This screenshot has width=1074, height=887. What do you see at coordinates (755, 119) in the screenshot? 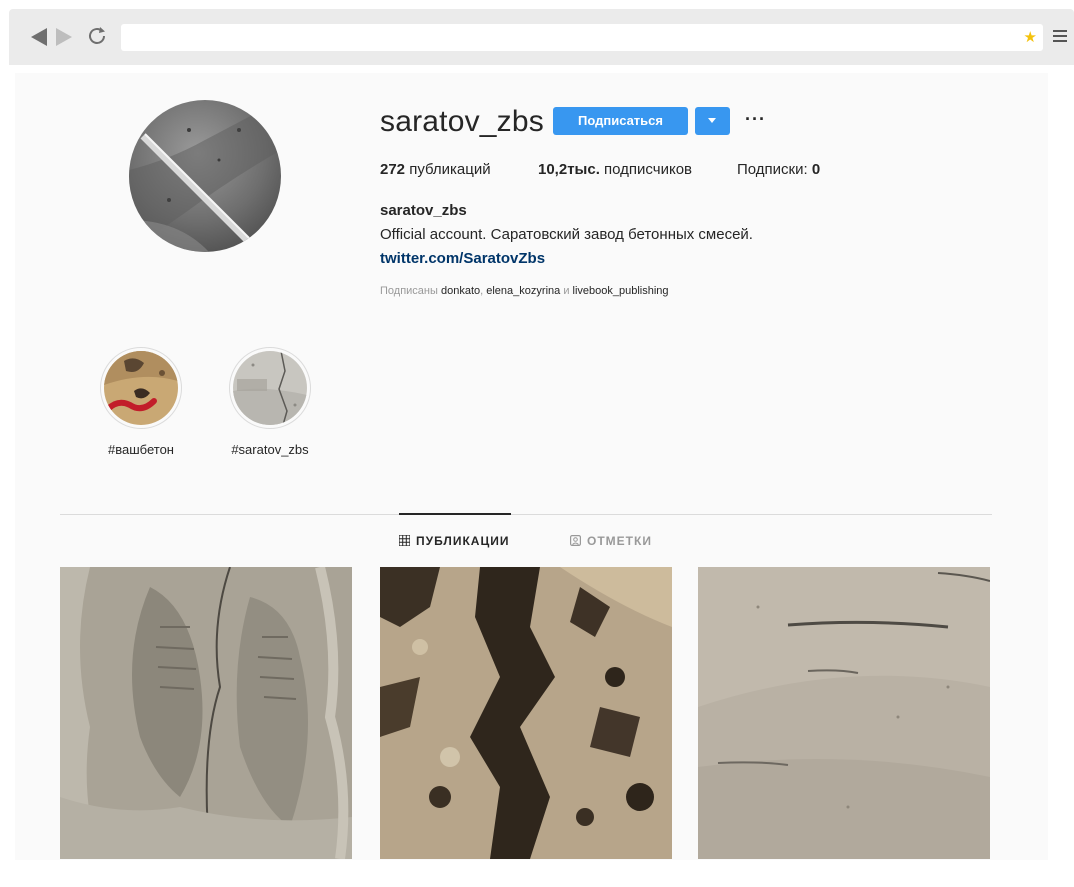
I see `more-options-button: ···` at bounding box center [755, 119].